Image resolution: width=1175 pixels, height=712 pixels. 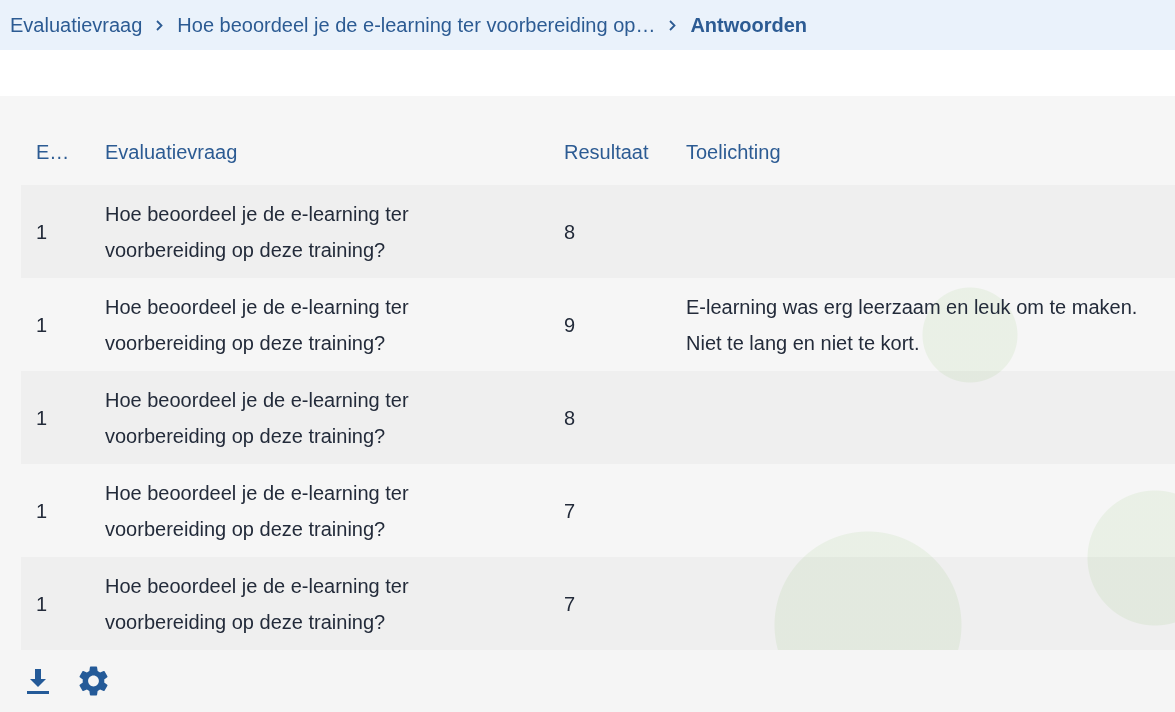 I want to click on settings-button, so click(x=93, y=681).